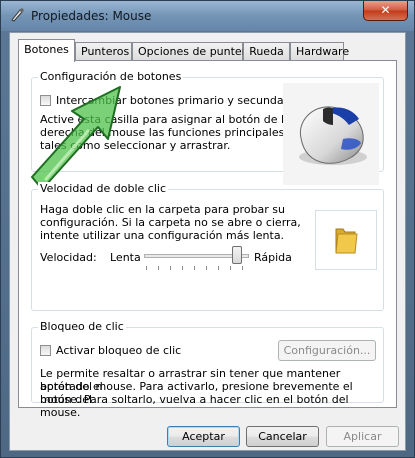 The width and height of the screenshot is (415, 458). I want to click on click-lock-legend: Bloqueo de clic, so click(82, 326).